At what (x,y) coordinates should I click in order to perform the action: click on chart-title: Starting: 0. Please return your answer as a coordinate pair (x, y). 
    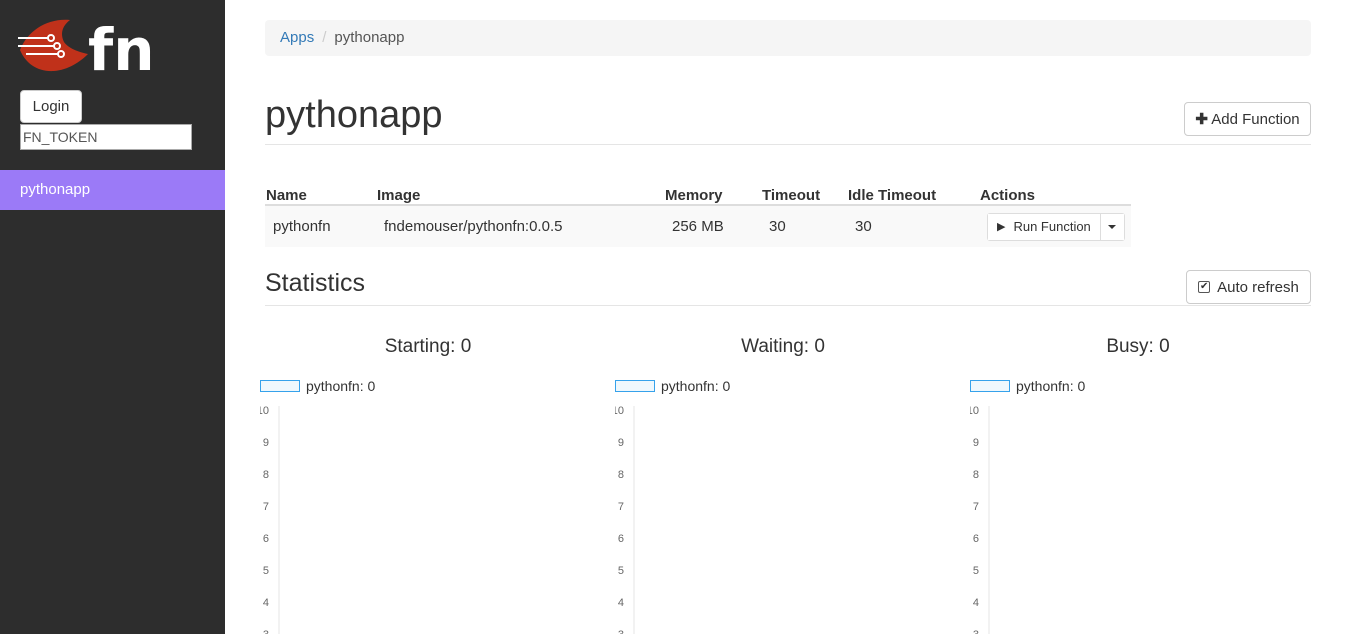
    Looking at the image, I should click on (428, 346).